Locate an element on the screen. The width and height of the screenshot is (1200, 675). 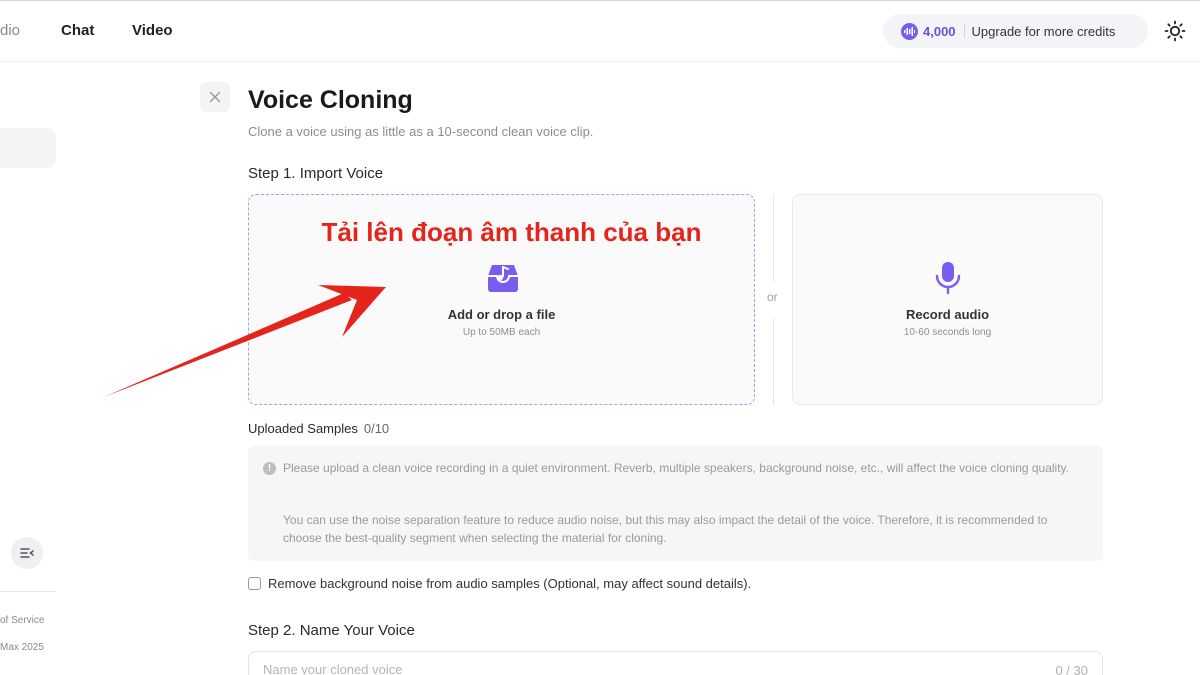
voice-name-field: 0 / 30 is located at coordinates (675, 663).